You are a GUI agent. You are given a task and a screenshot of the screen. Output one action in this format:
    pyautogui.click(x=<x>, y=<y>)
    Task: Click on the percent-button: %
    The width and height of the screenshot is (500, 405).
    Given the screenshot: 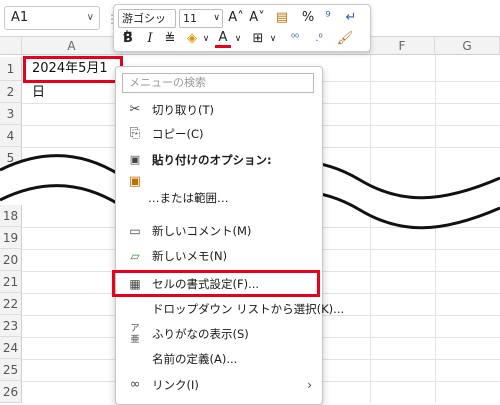 What is the action you would take?
    pyautogui.click(x=308, y=18)
    